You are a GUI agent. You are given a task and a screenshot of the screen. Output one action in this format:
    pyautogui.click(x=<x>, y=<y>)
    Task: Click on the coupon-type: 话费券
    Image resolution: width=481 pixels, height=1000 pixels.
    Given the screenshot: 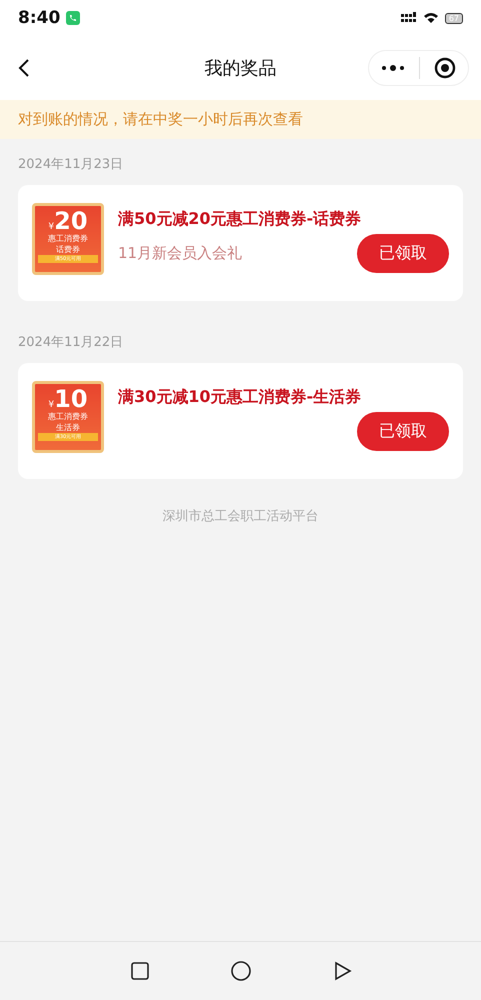 What is the action you would take?
    pyautogui.click(x=68, y=249)
    